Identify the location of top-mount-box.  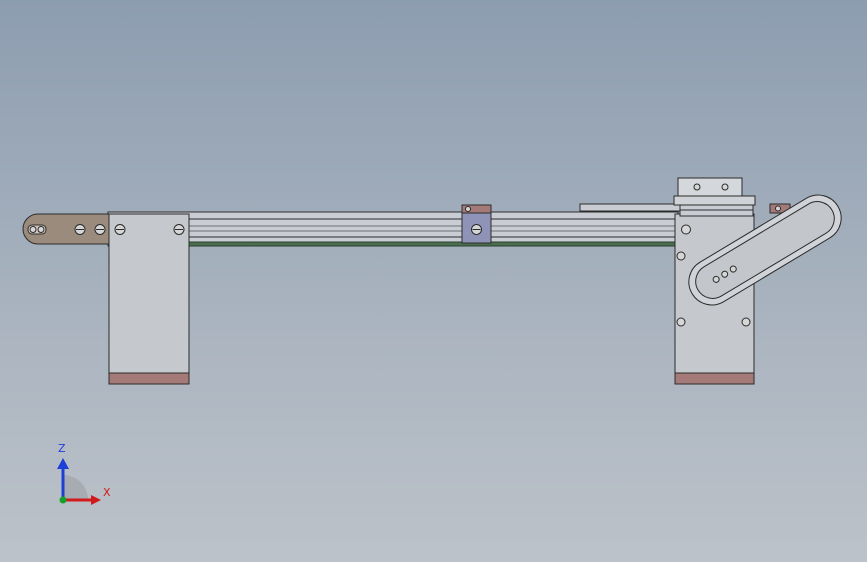
(714, 197).